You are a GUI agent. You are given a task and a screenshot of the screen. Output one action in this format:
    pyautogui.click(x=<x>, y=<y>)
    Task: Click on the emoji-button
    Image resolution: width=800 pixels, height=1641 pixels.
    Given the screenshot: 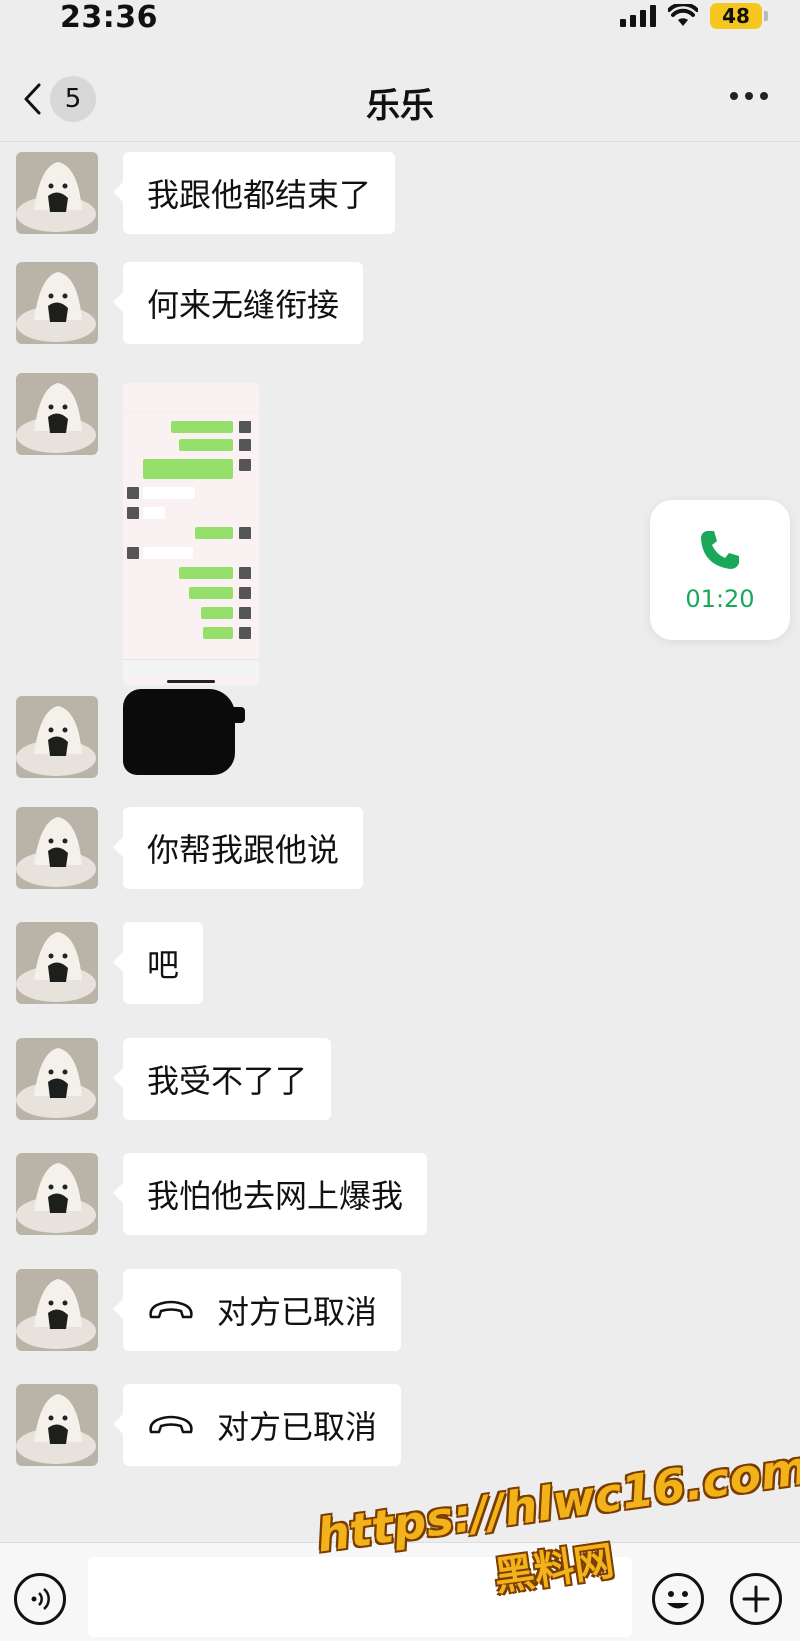 What is the action you would take?
    pyautogui.click(x=678, y=1599)
    